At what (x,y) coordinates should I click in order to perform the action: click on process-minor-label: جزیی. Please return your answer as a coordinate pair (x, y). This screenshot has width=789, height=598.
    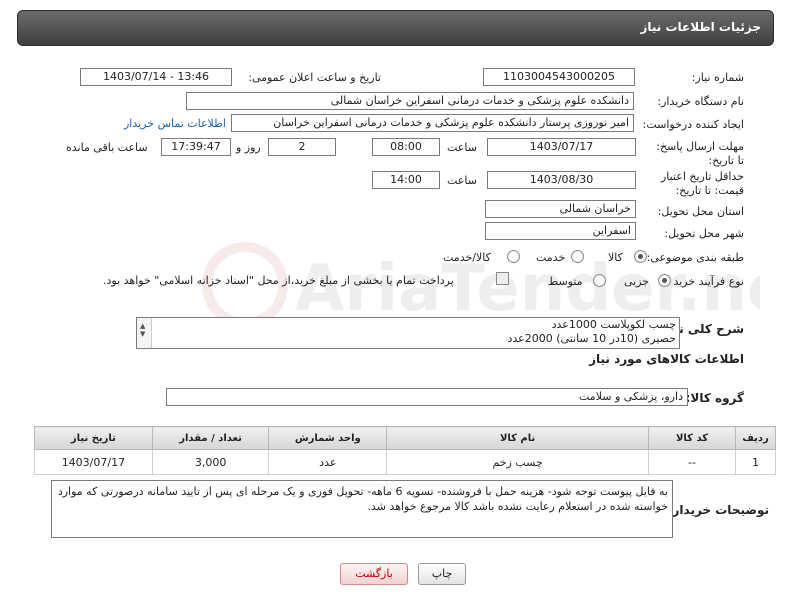
    Looking at the image, I should click on (637, 281).